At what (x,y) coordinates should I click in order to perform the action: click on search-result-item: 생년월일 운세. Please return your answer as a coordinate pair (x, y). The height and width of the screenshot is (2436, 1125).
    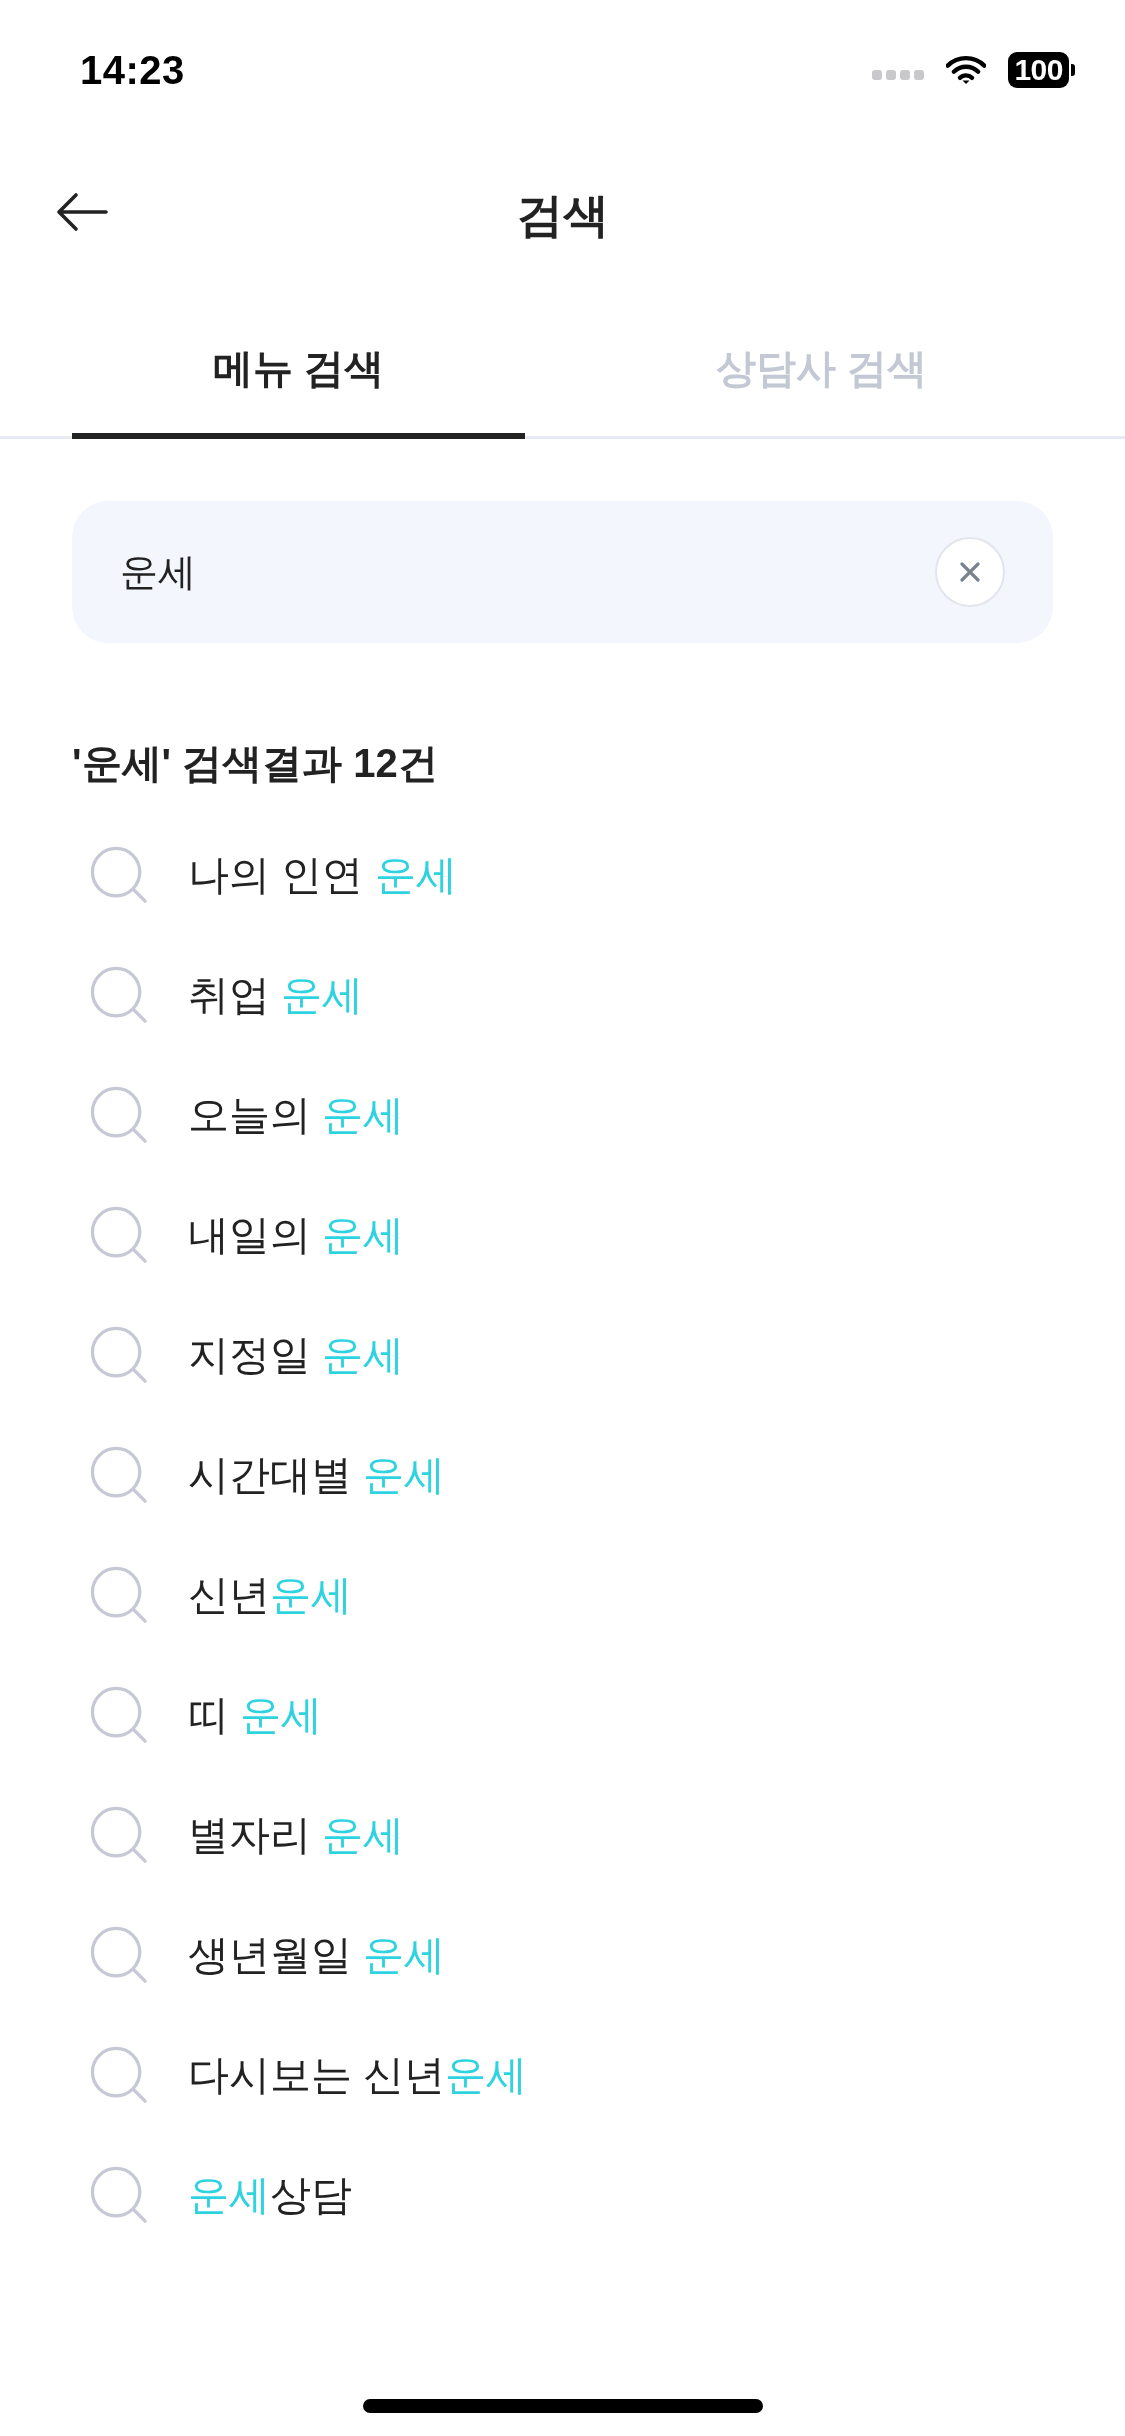
    Looking at the image, I should click on (268, 1955).